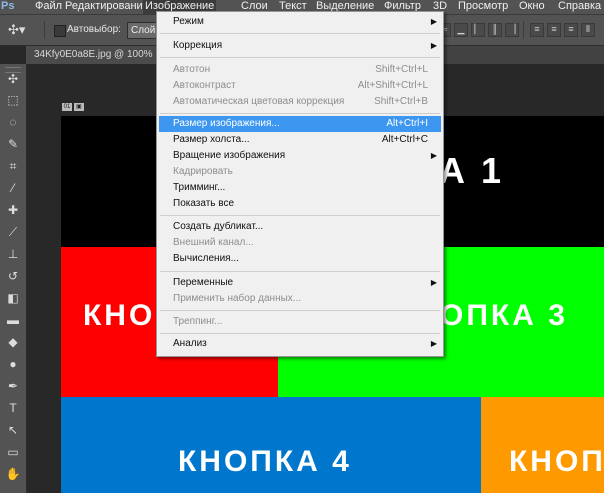 This screenshot has height=493, width=604. Describe the element at coordinates (512, 30) in the screenshot. I see `align-right-icon: ▕` at that location.